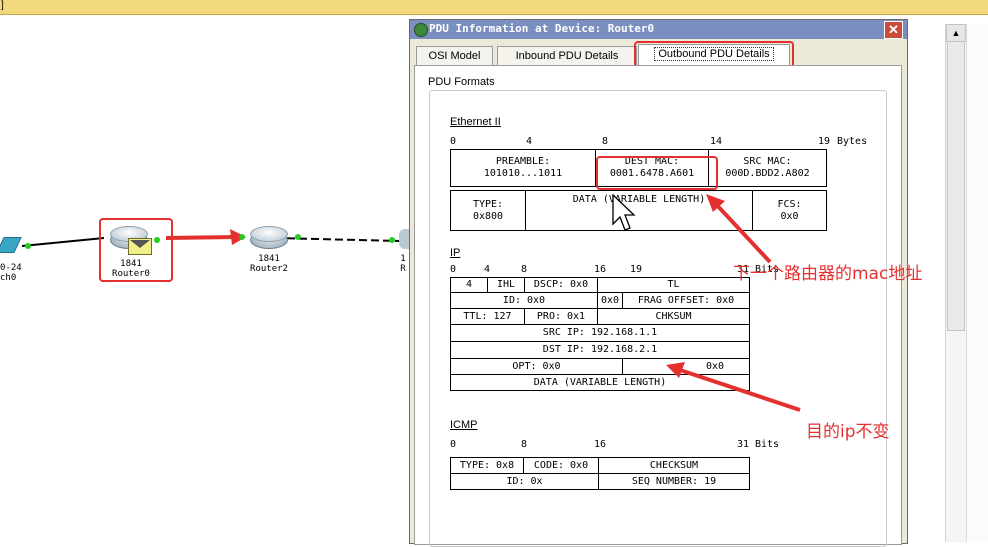  What do you see at coordinates (740, 390) in the screenshot?
I see `arrow-shaft-ip` at bounding box center [740, 390].